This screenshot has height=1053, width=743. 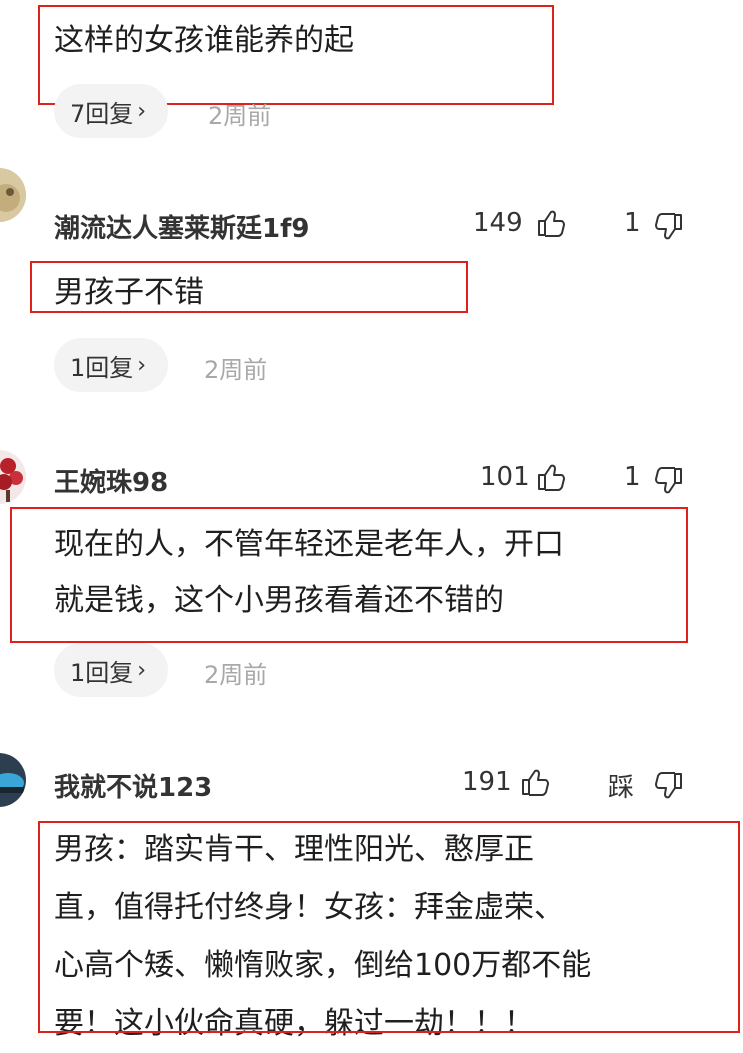 What do you see at coordinates (505, 477) in the screenshot?
I see `like-count: 101` at bounding box center [505, 477].